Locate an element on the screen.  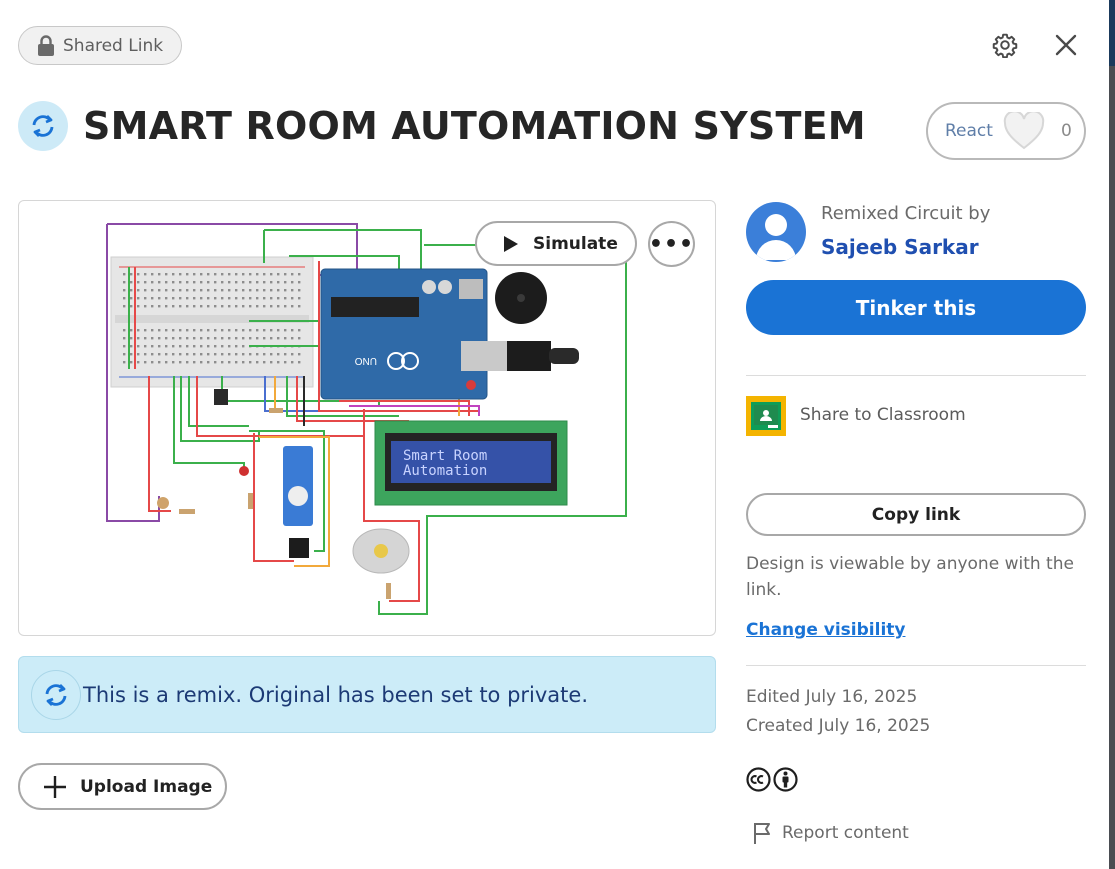
tinker-this-button: Tinker this is located at coordinates (916, 307).